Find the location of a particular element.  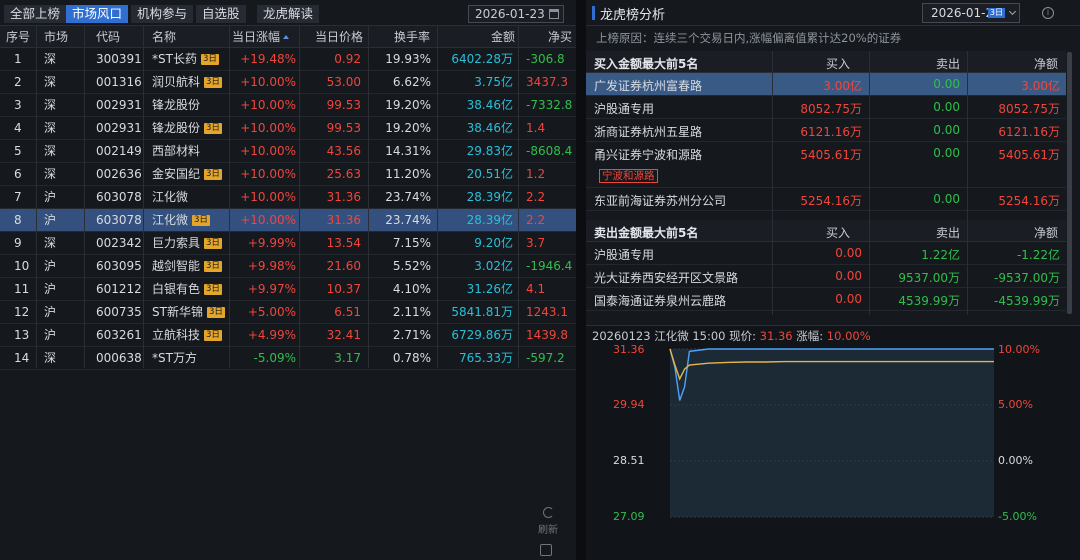

seat-row: 甬兴证券宁波和源路 5405.61万 0.00 5405.61万 is located at coordinates (826, 165).